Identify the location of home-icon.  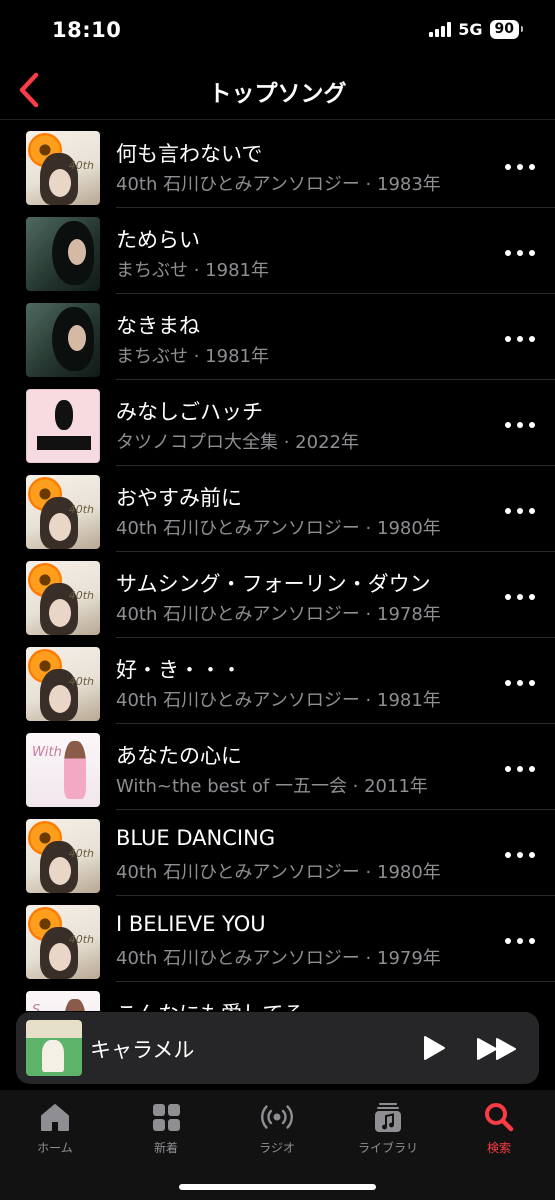
(55, 1117).